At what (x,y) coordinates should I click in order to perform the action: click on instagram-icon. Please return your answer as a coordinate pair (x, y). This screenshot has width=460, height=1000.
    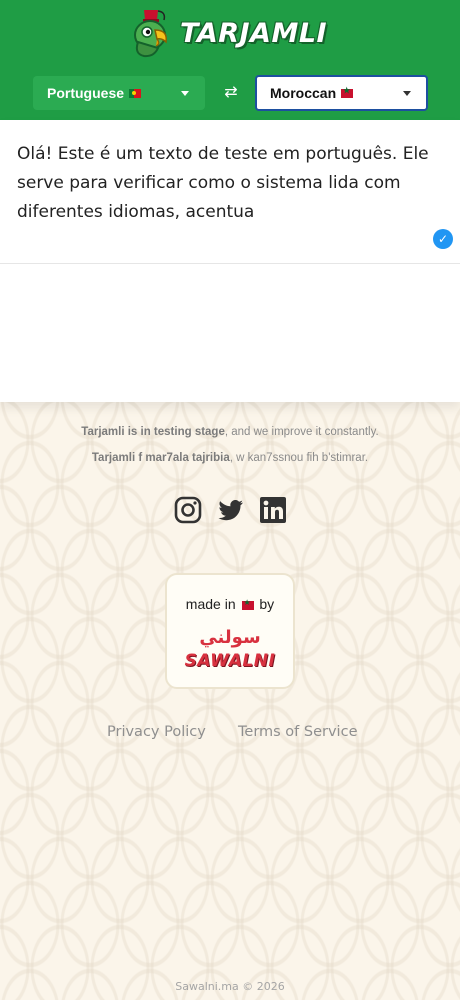
    Looking at the image, I should click on (188, 510).